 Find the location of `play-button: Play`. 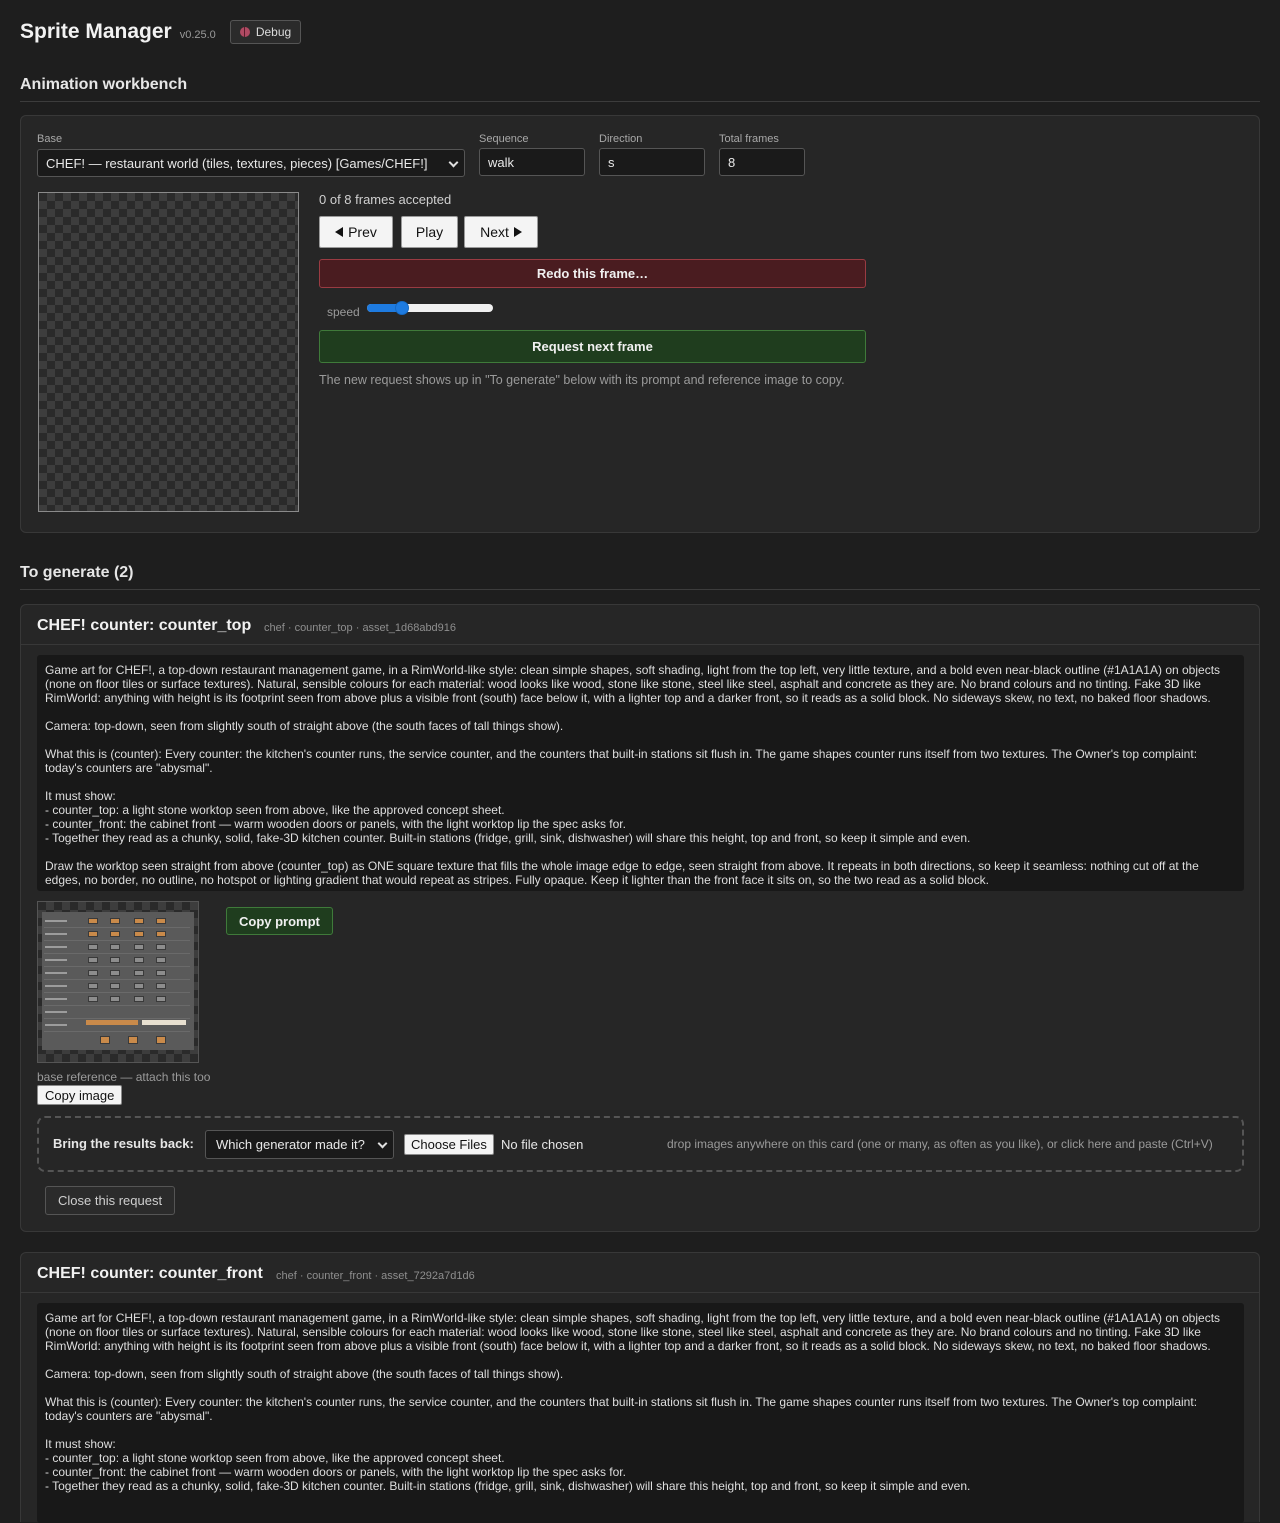

play-button: Play is located at coordinates (429, 232).